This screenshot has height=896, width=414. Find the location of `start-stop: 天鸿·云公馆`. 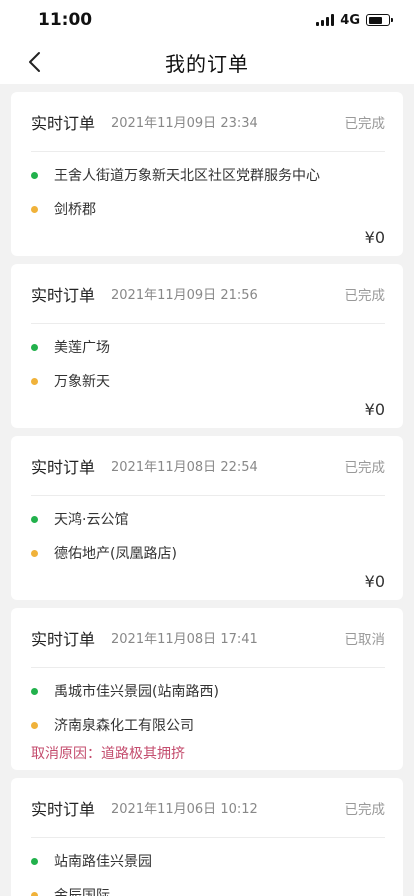

start-stop: 天鸿·云公馆 is located at coordinates (208, 519).